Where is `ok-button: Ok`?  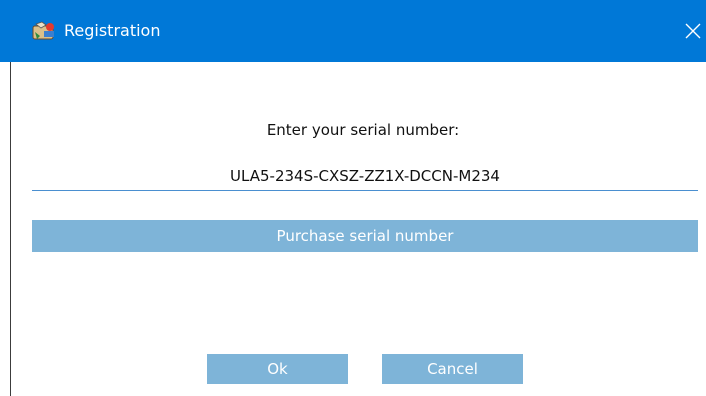 ok-button: Ok is located at coordinates (277, 369).